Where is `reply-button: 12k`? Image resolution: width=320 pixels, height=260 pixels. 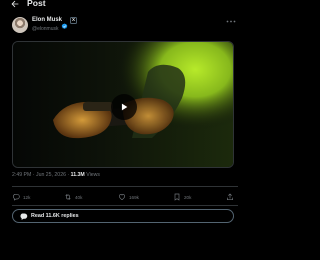
reply-button: 12k is located at coordinates (21, 197).